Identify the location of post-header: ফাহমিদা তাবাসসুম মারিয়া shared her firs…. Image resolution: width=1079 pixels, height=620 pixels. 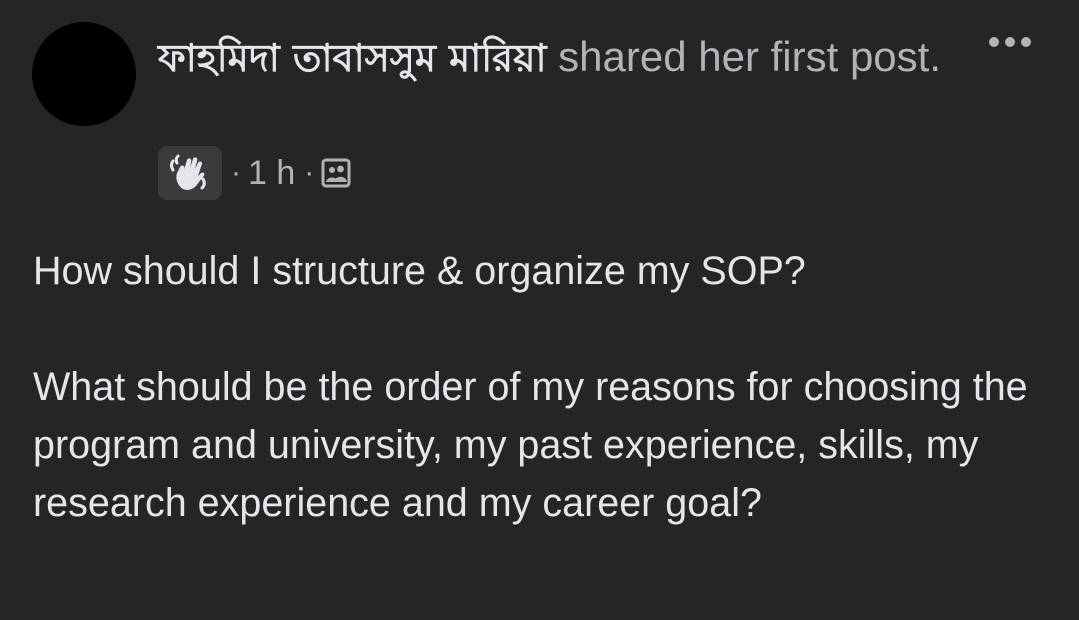
(553, 57).